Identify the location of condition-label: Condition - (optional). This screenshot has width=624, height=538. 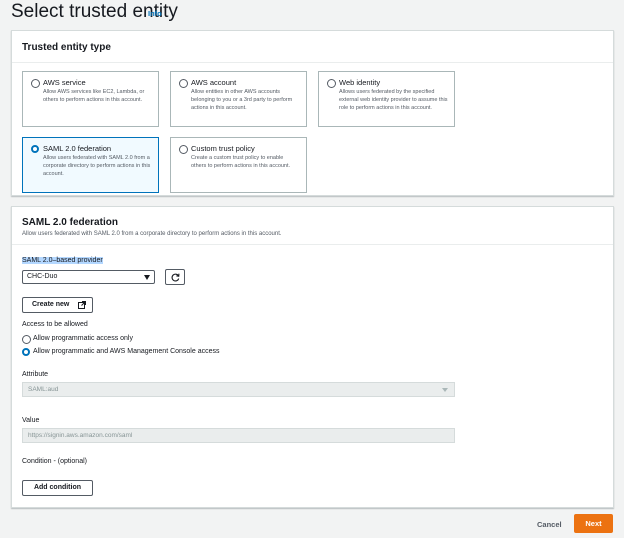
(54, 461).